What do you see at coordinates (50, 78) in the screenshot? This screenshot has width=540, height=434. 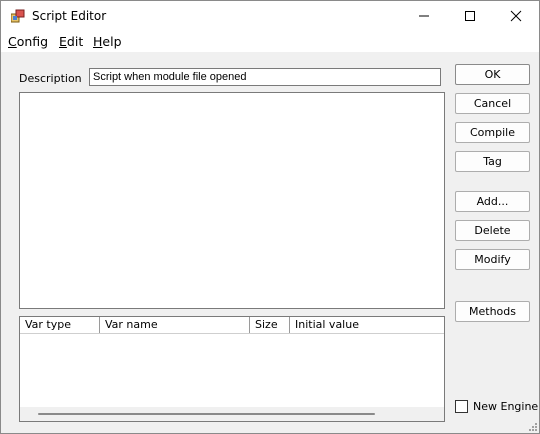 I see `description-label: Description` at bounding box center [50, 78].